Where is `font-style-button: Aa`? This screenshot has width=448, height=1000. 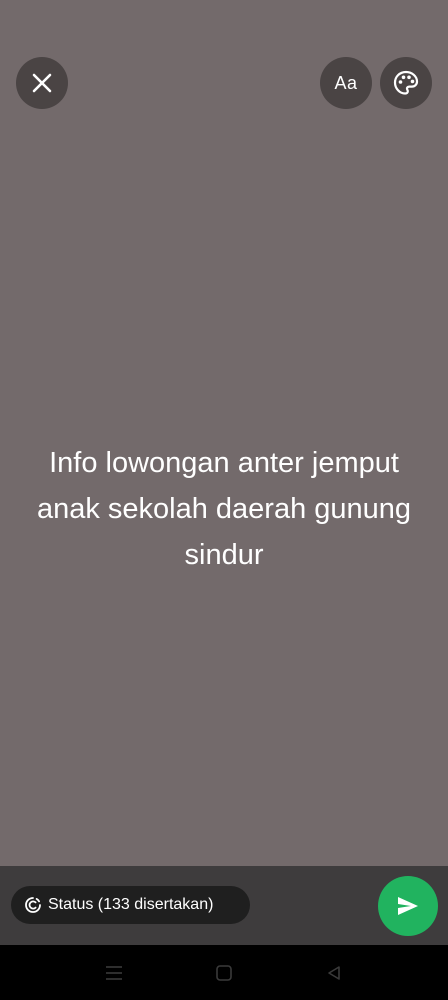
font-style-button: Aa is located at coordinates (346, 83).